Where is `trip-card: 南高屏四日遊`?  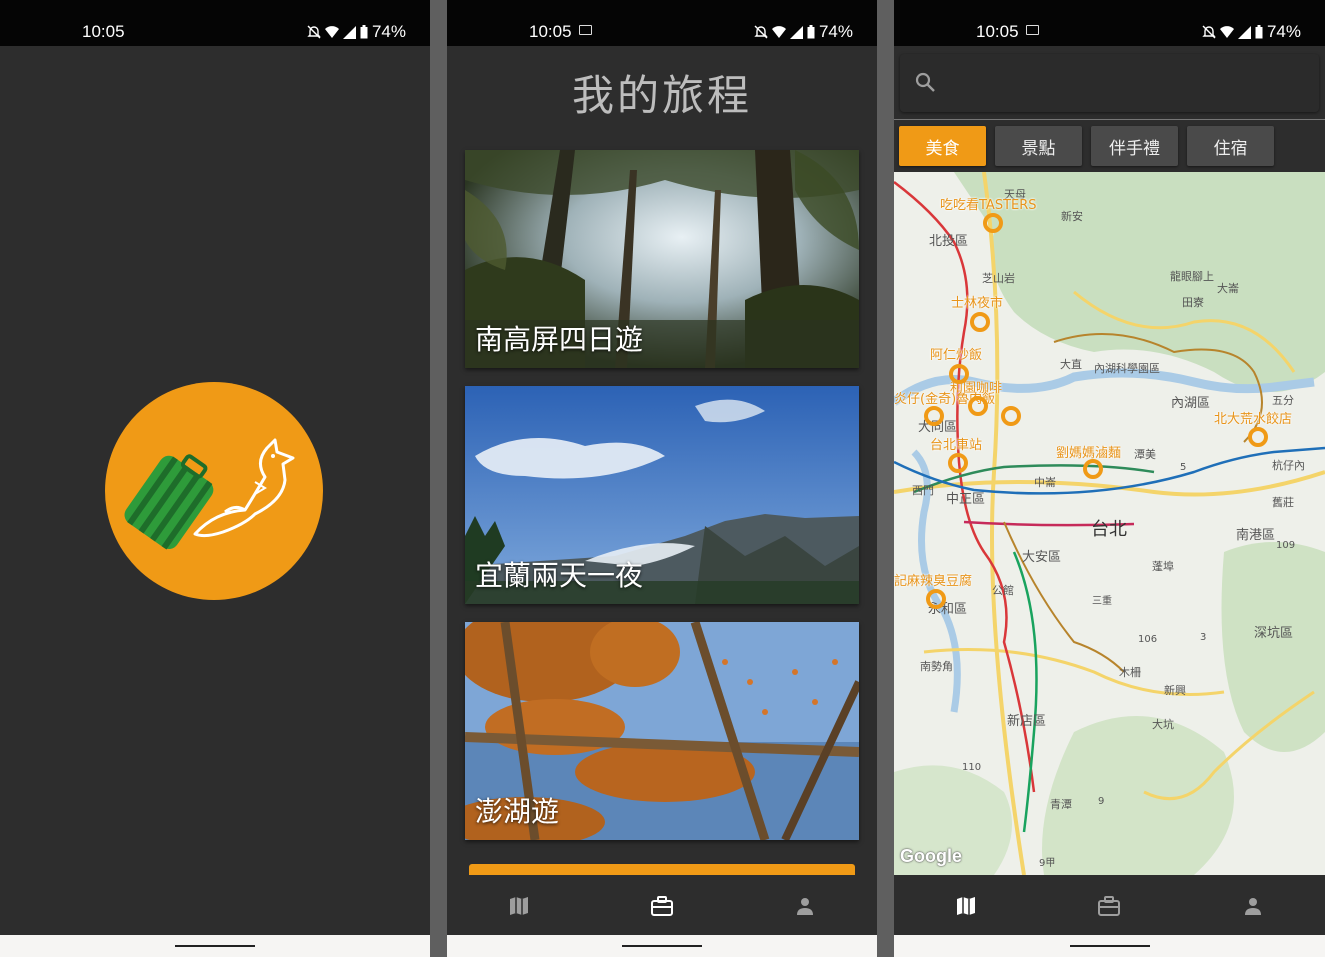
trip-card: 南高屏四日遊 is located at coordinates (662, 259).